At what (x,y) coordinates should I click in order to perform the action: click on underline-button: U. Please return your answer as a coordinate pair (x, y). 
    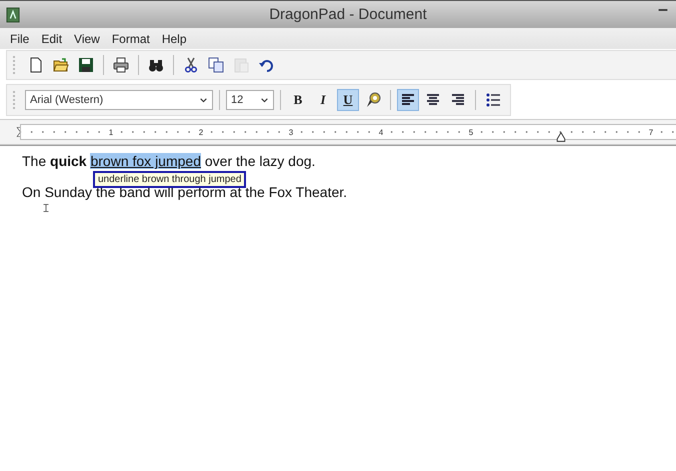
    Looking at the image, I should click on (348, 100).